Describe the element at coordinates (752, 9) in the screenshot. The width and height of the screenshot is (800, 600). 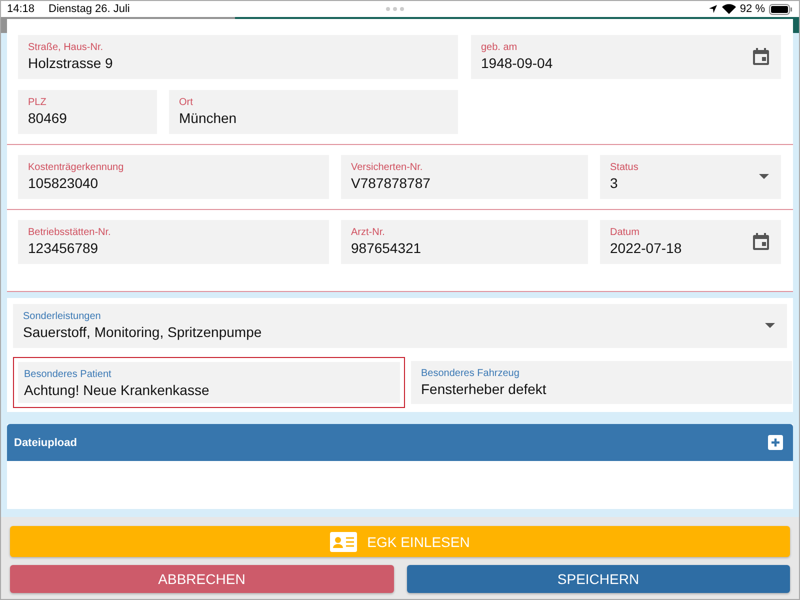
I see `battery-percent: 92 %` at that location.